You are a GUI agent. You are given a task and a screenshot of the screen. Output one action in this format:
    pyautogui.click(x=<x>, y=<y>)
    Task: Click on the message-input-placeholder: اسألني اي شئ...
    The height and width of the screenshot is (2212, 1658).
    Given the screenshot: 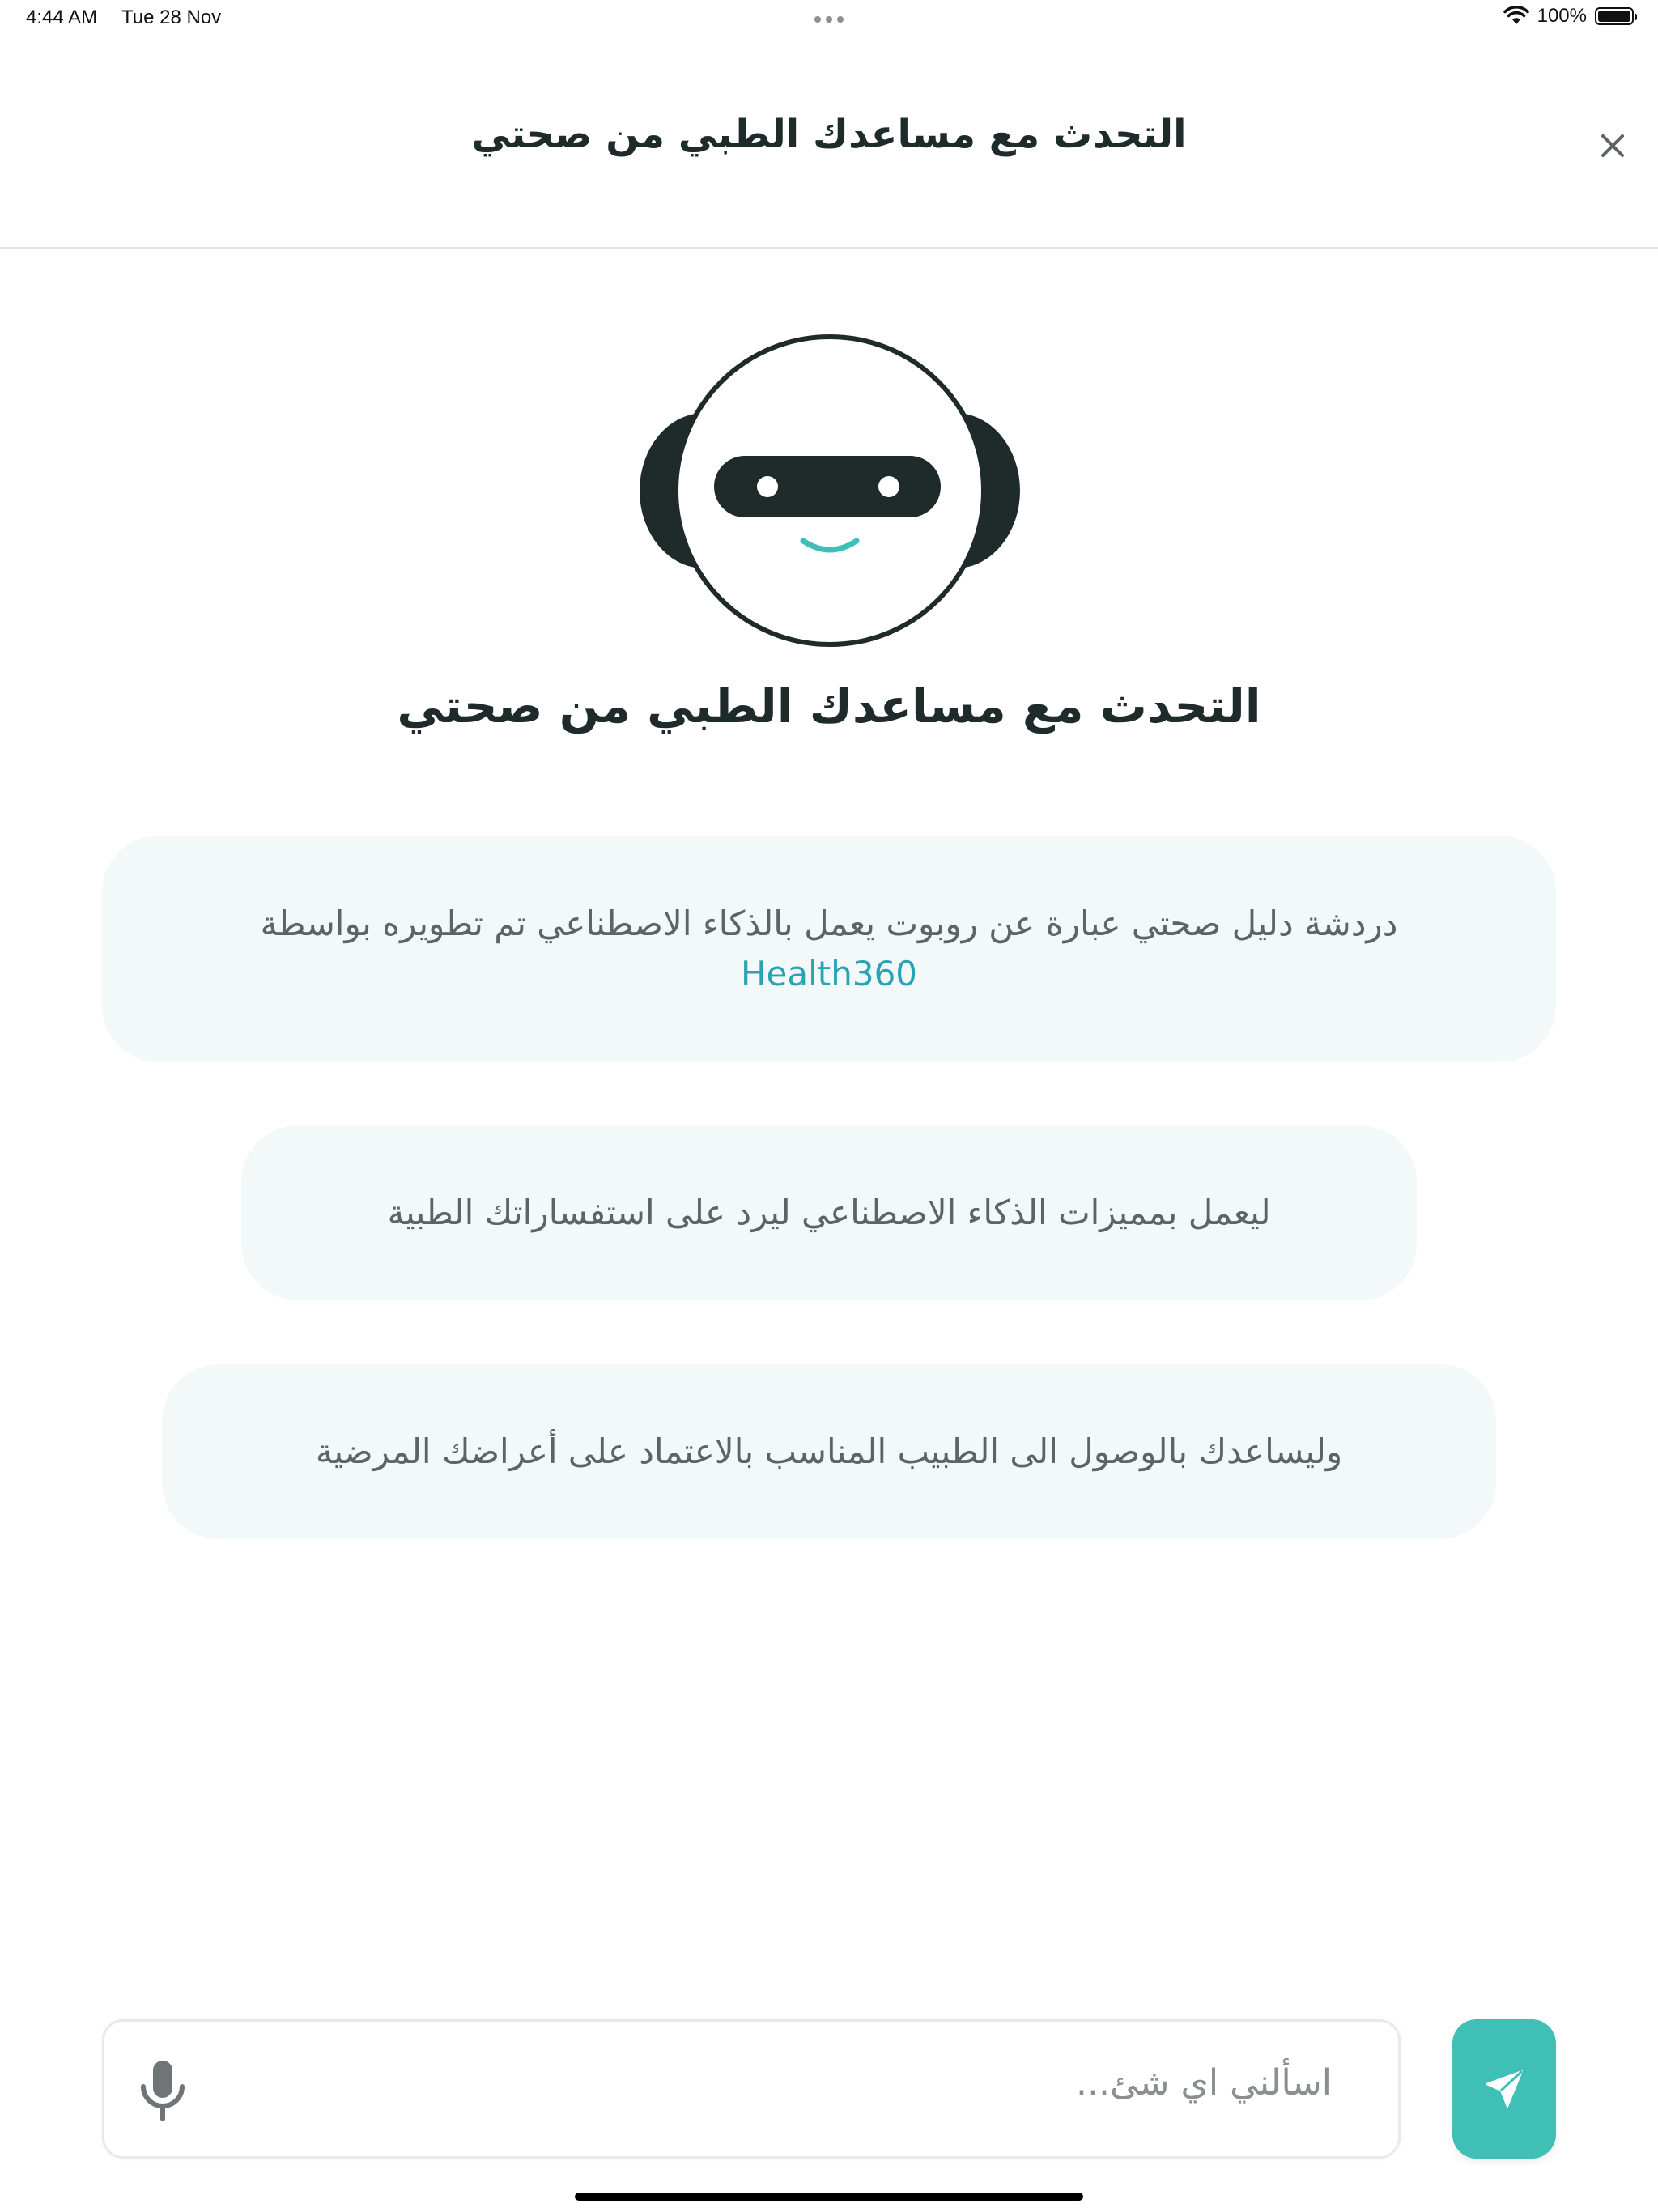 What is the action you would take?
    pyautogui.click(x=1204, y=2083)
    